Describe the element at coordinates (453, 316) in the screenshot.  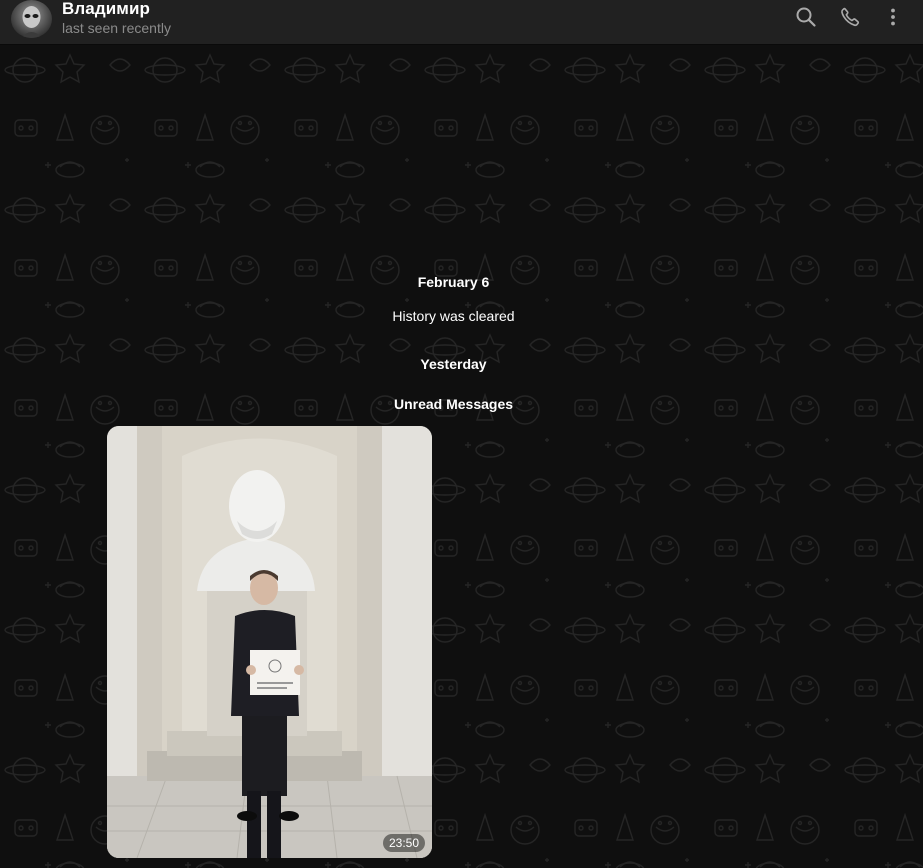
I see `history-cleared-notice: History was cleared` at that location.